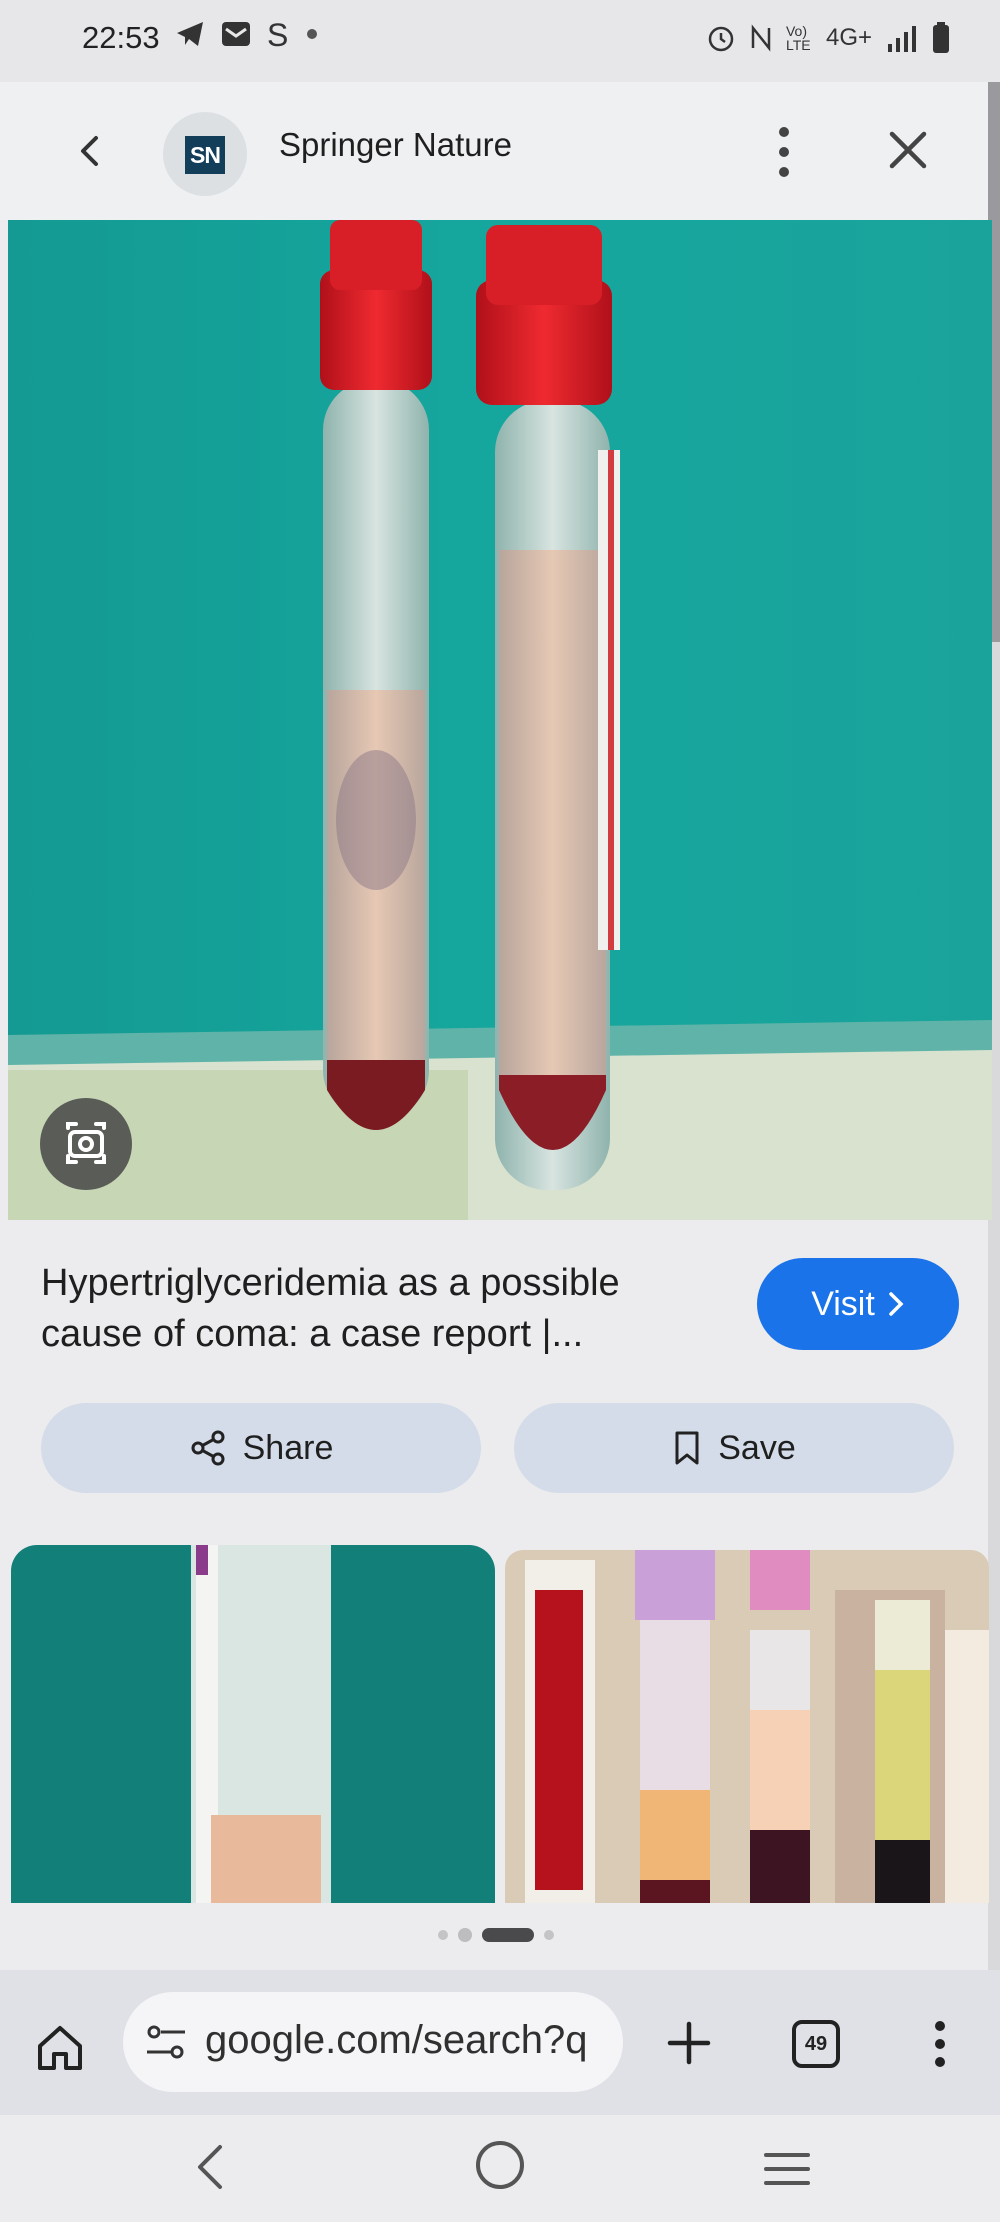  I want to click on url-text: google.com/search?q, so click(410, 2040).